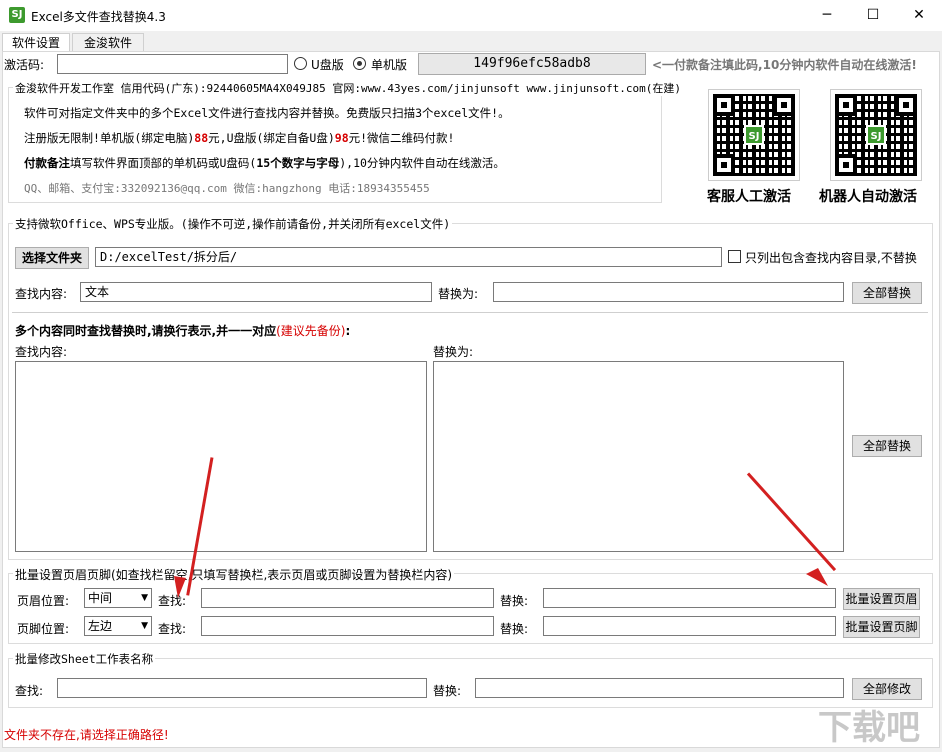 Image resolution: width=942 pixels, height=752 pixels. What do you see at coordinates (689, 626) in the screenshot?
I see `footer-replace-input` at bounding box center [689, 626].